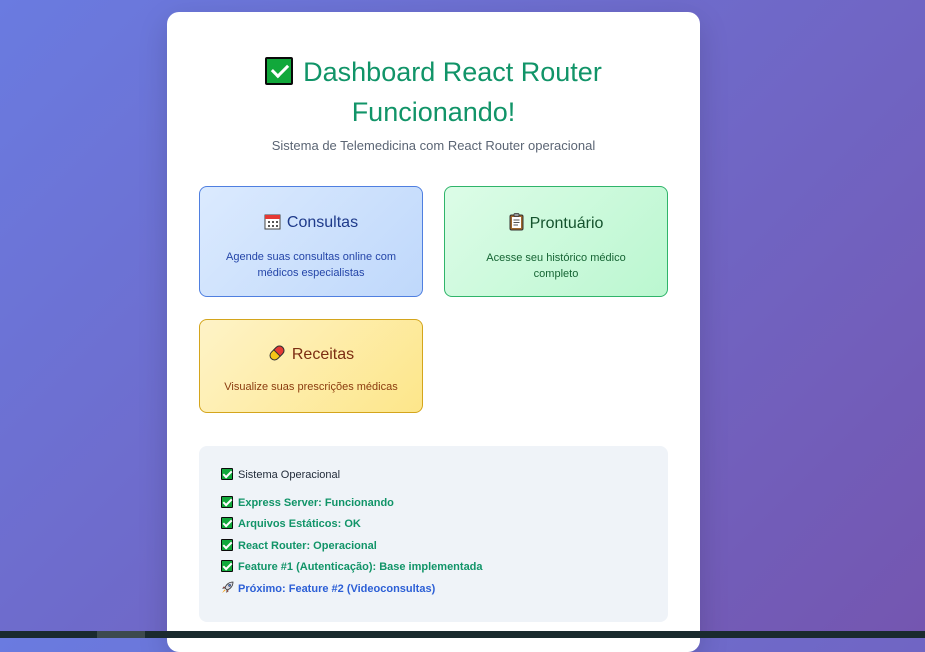 The height and width of the screenshot is (652, 925). I want to click on taskbar, so click(462, 634).